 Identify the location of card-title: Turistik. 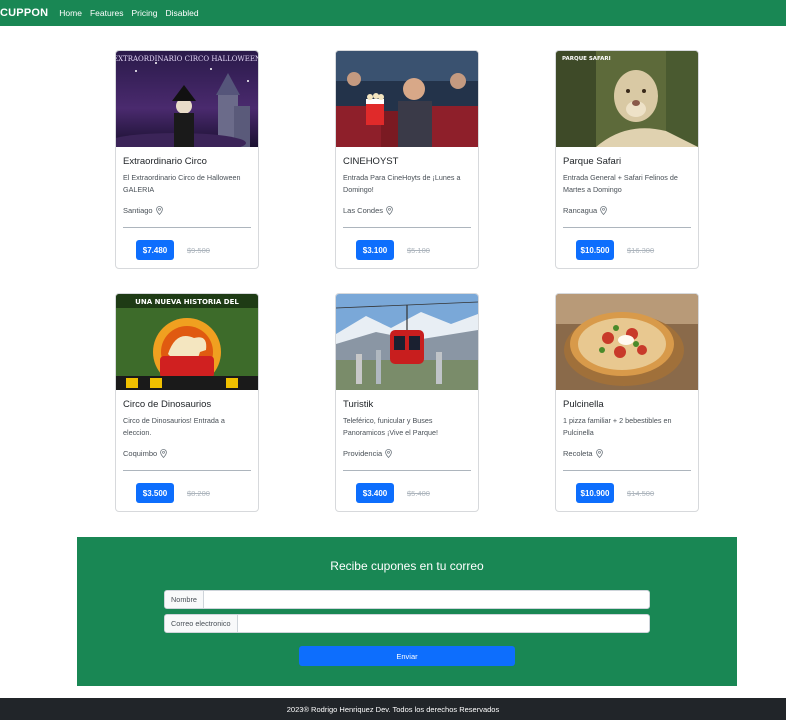
(358, 404).